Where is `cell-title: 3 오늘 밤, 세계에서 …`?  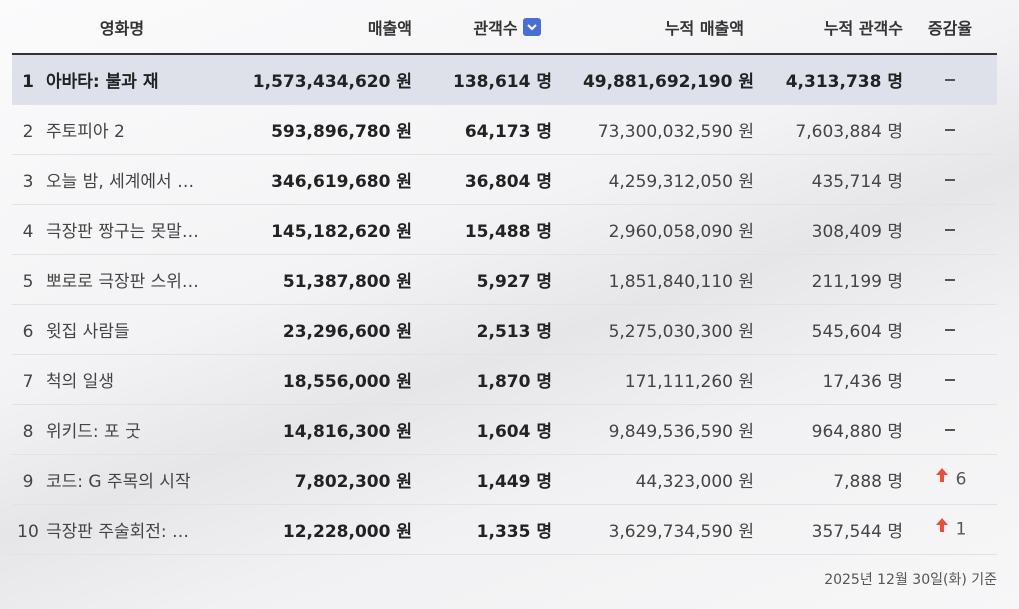 cell-title: 3 오늘 밤, 세계에서 … is located at coordinates (122, 179).